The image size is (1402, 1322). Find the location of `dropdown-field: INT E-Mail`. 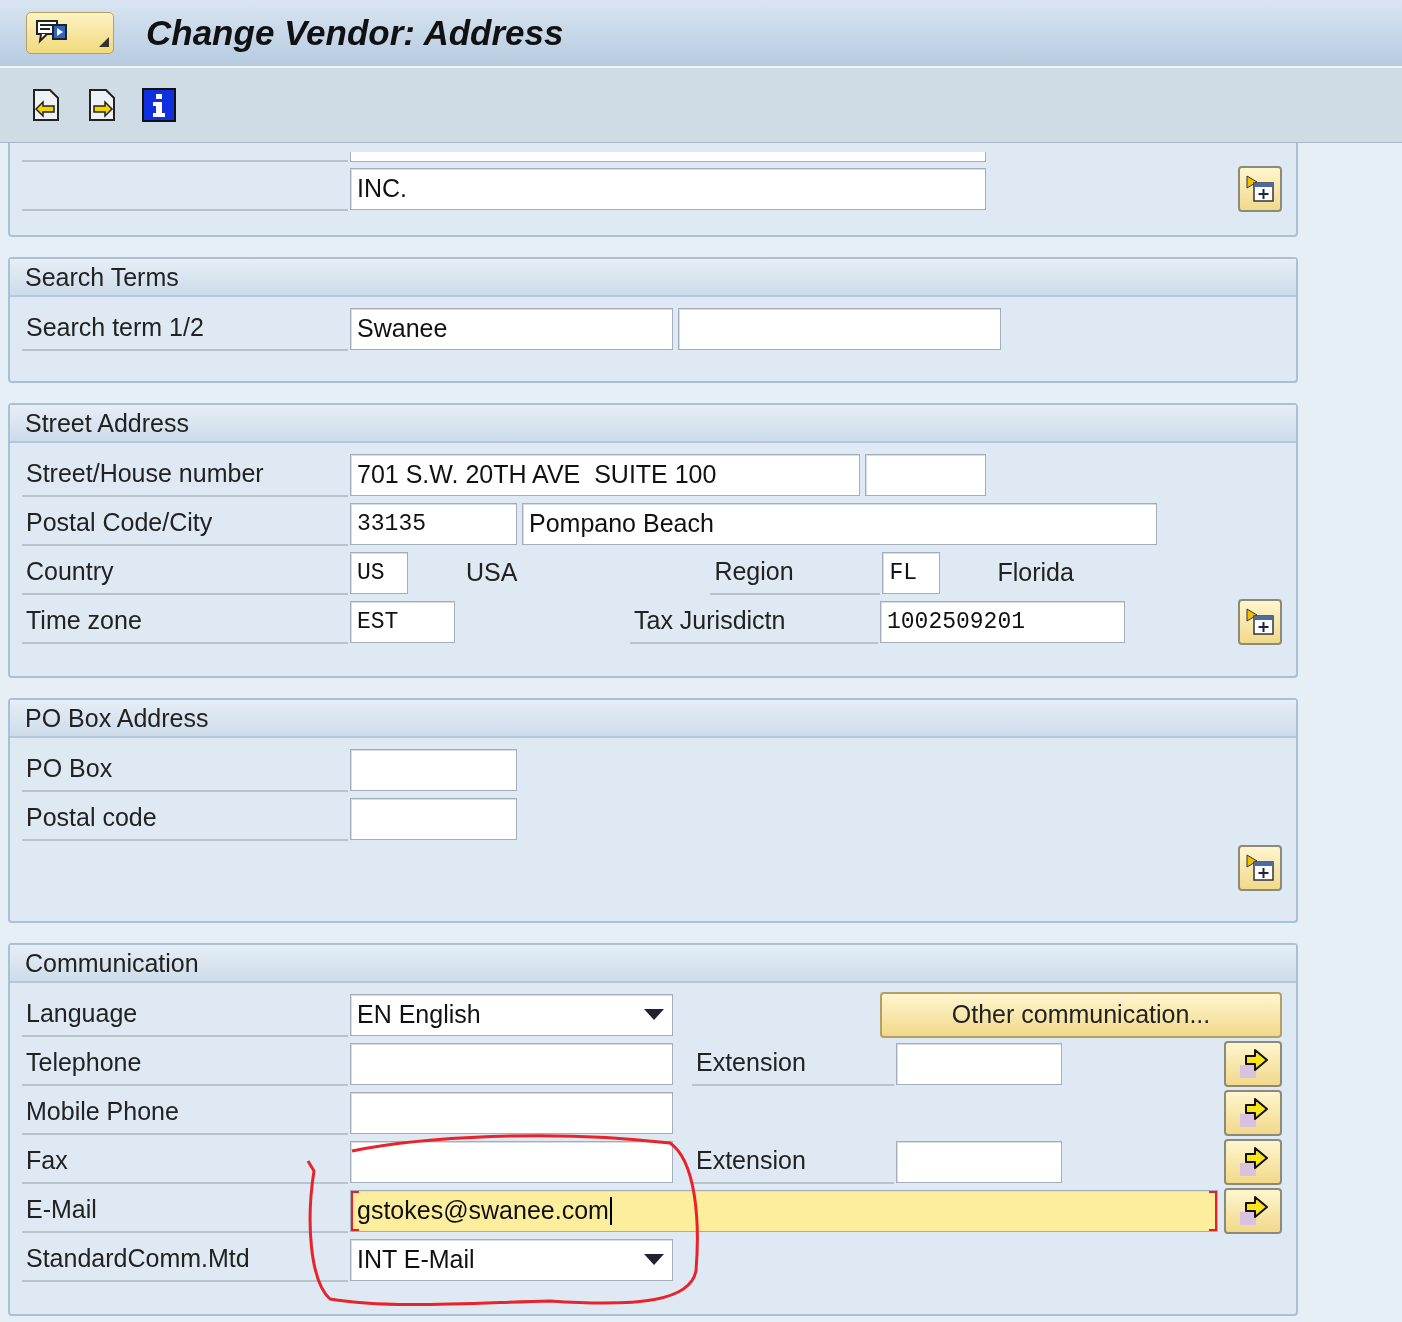

dropdown-field: INT E-Mail is located at coordinates (511, 1259).